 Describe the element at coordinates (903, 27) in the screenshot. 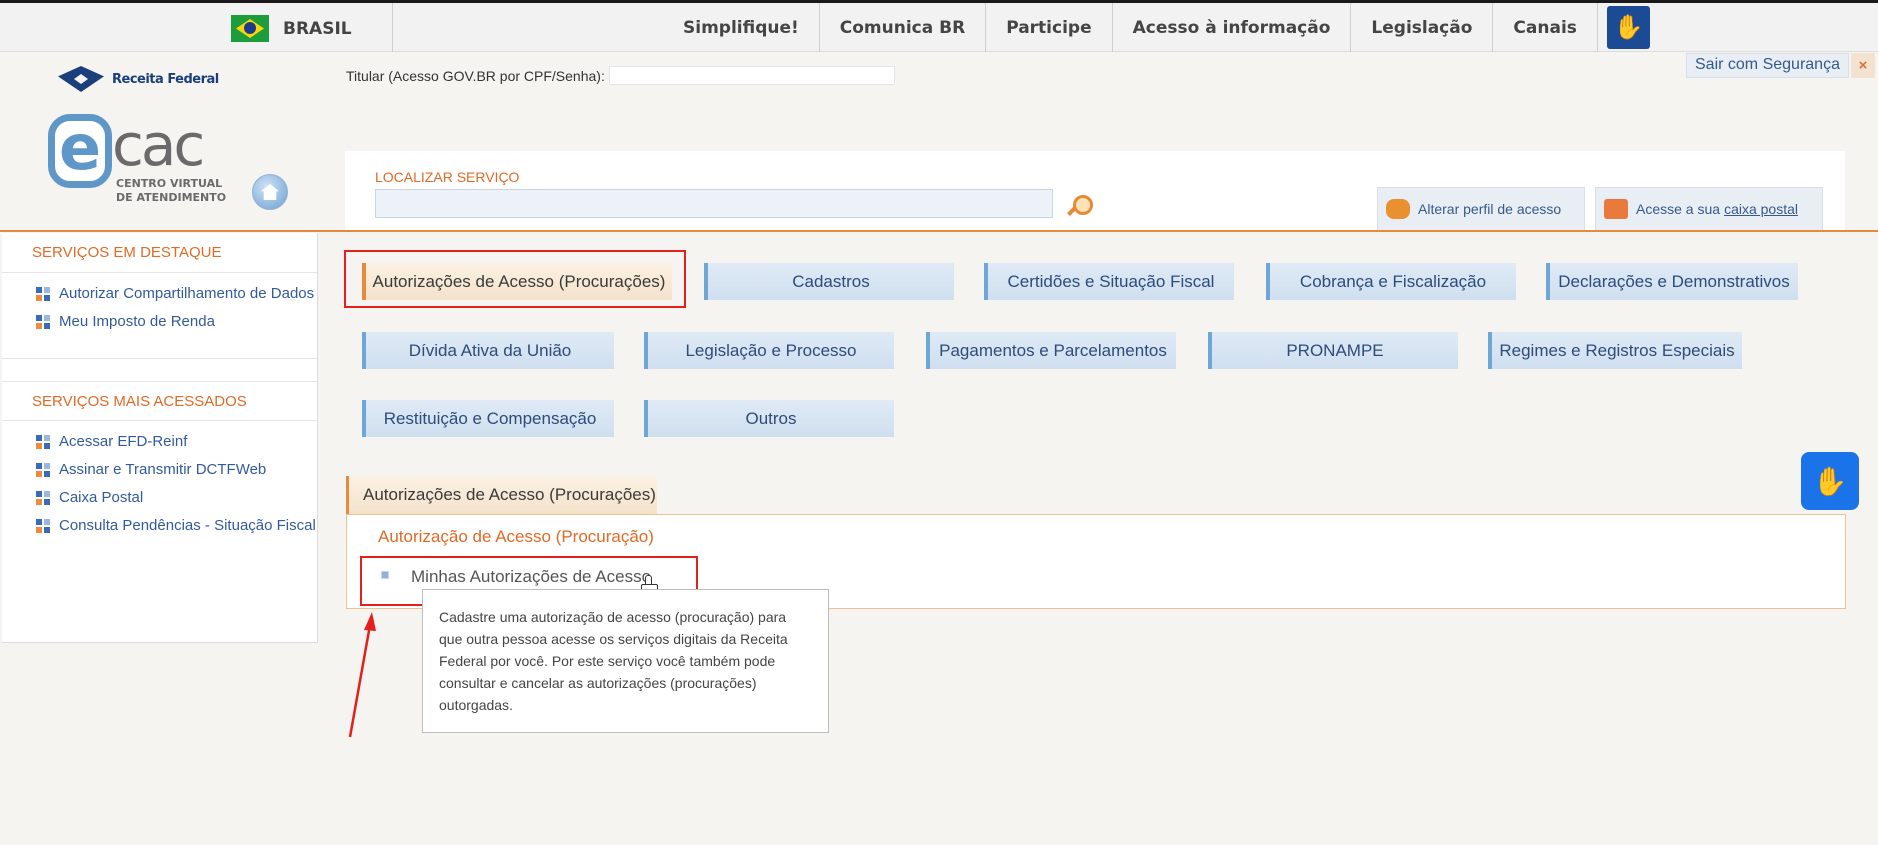

I see `nav-comunica-br: Comunica BR` at that location.